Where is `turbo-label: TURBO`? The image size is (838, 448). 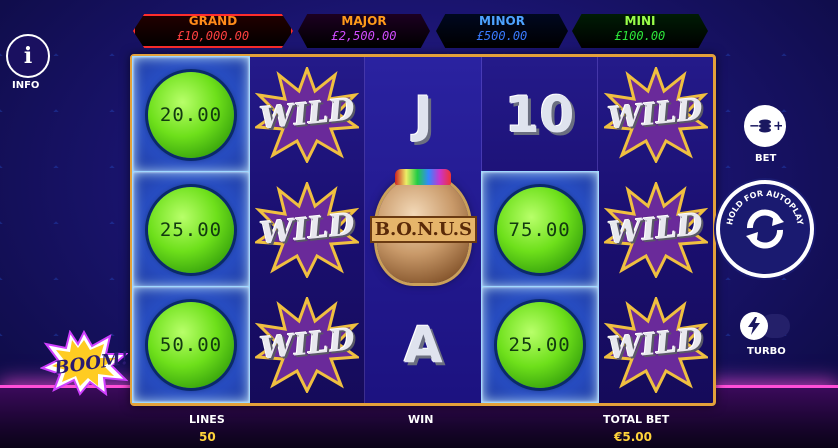
turbo-label: TURBO is located at coordinates (766, 351).